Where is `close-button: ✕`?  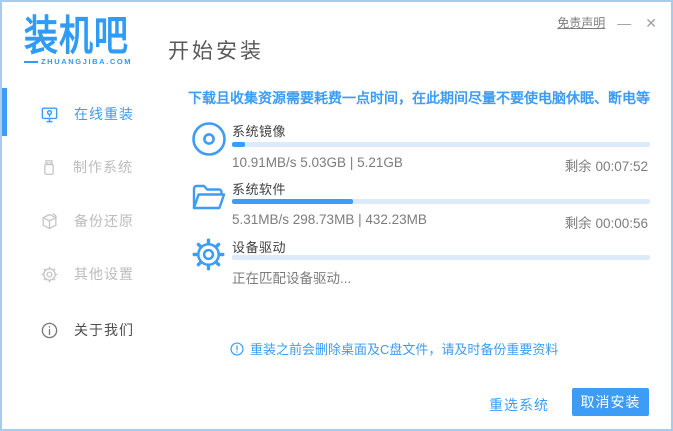 close-button: ✕ is located at coordinates (651, 23).